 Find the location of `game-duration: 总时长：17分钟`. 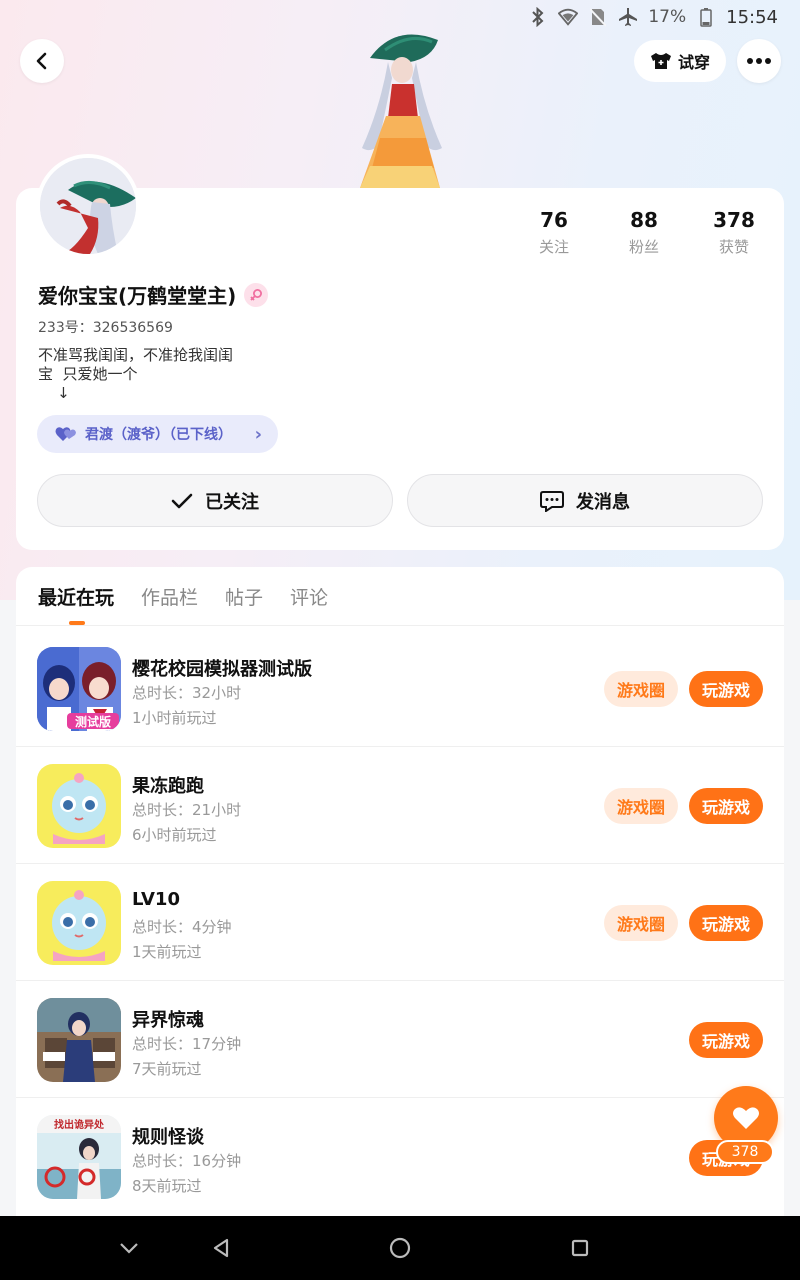

game-duration: 总时长：17分钟 is located at coordinates (187, 1044).